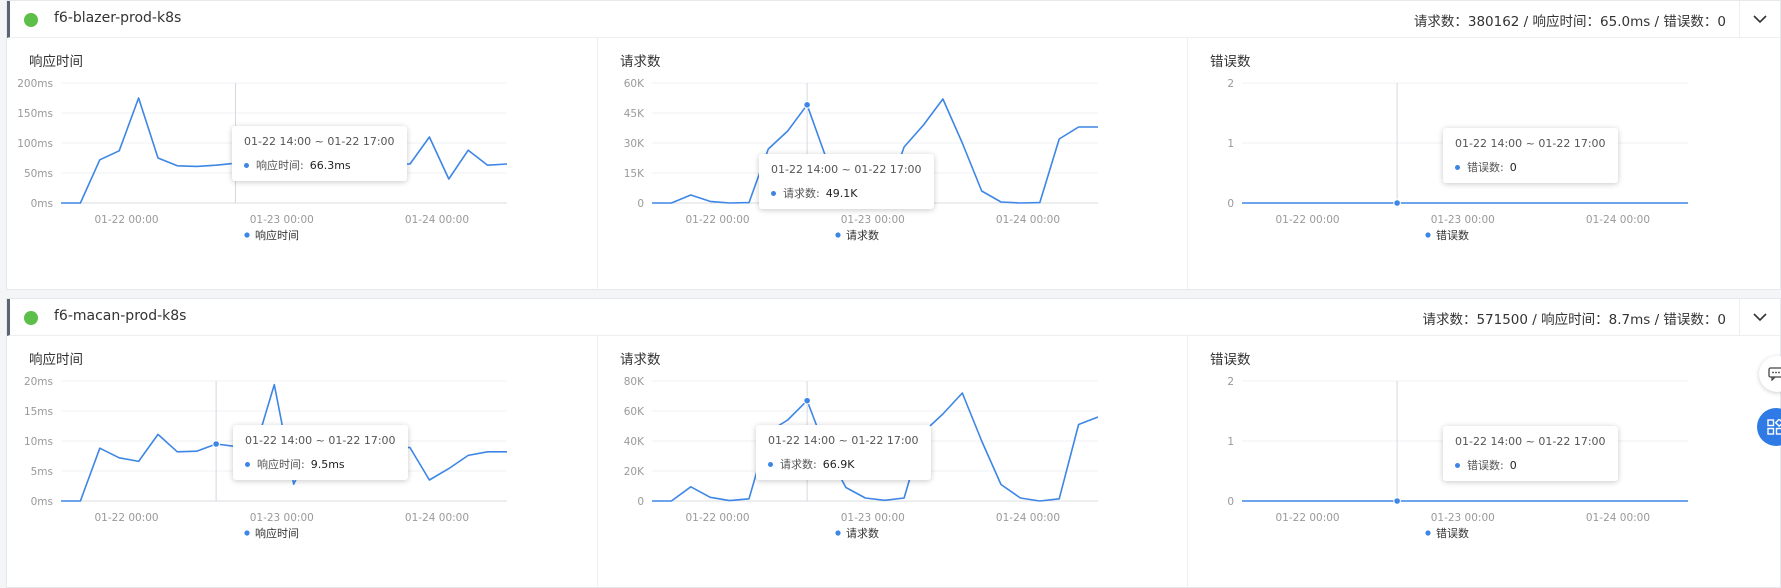 This screenshot has width=1781, height=588. Describe the element at coordinates (38, 412) in the screenshot. I see `y-tick-label: 15ms` at that location.